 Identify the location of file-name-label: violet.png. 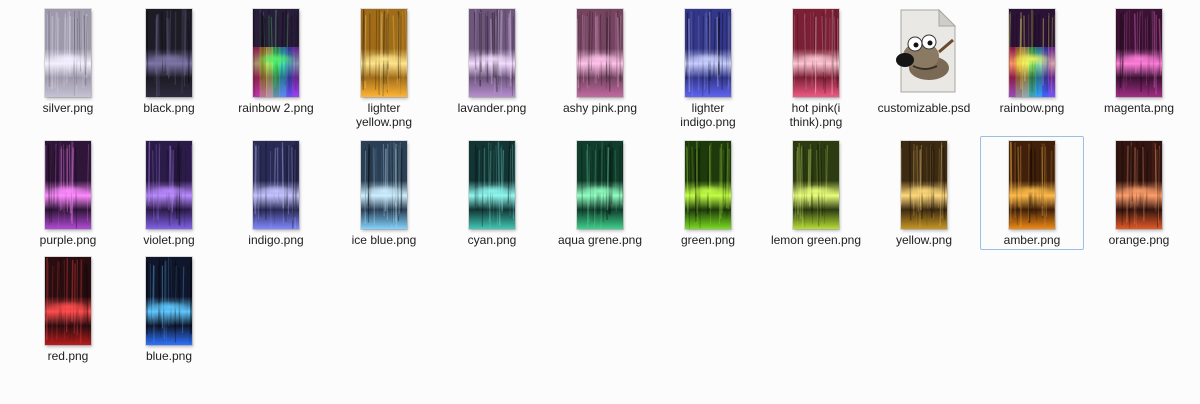
(169, 240).